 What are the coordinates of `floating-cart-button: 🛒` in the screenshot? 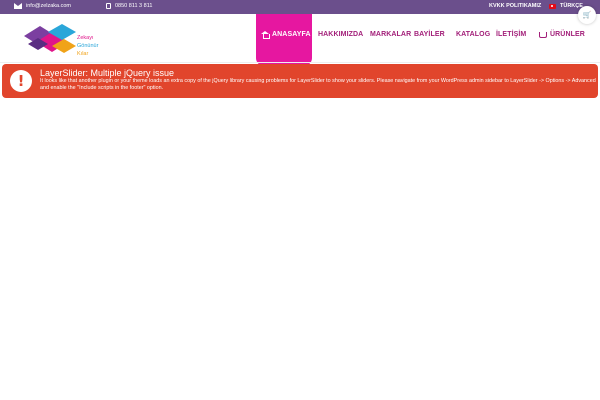 It's located at (587, 15).